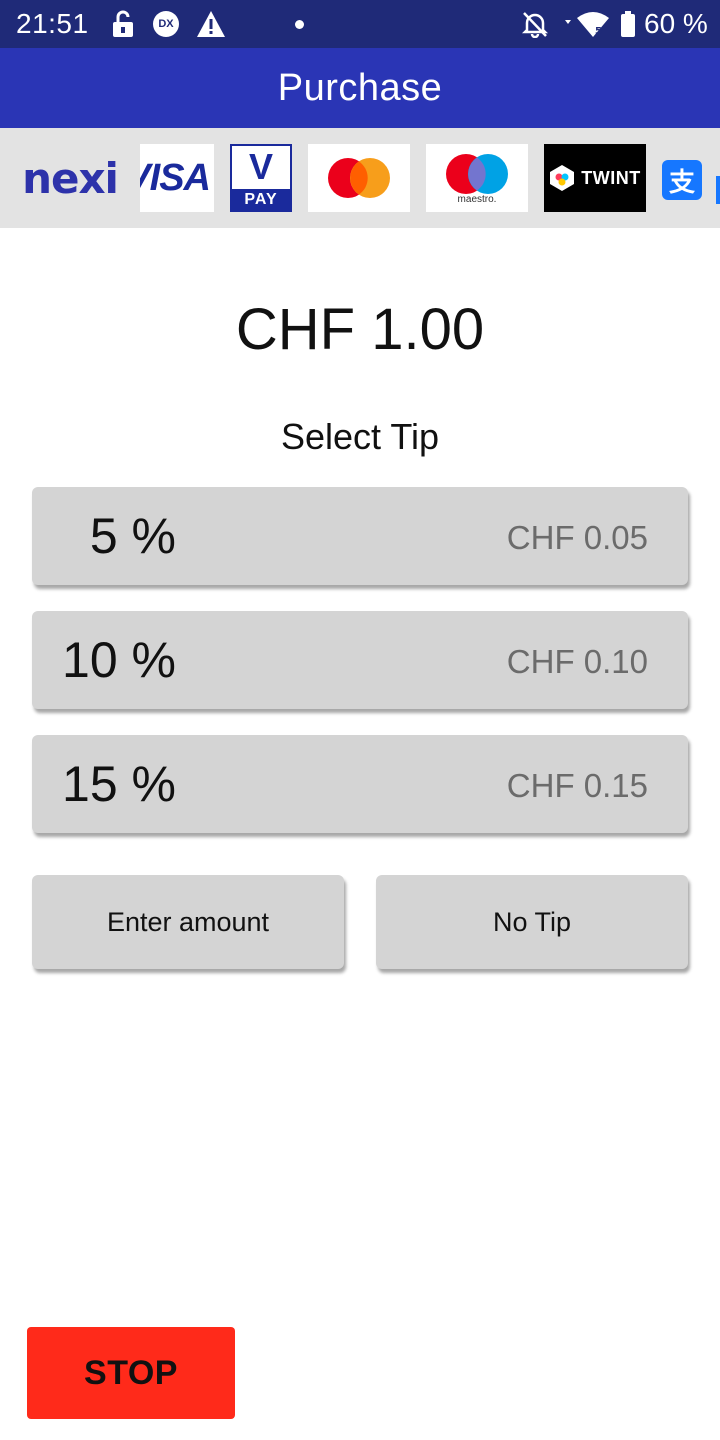 The image size is (720, 1440). What do you see at coordinates (682, 180) in the screenshot?
I see `alipay-logo: 支` at bounding box center [682, 180].